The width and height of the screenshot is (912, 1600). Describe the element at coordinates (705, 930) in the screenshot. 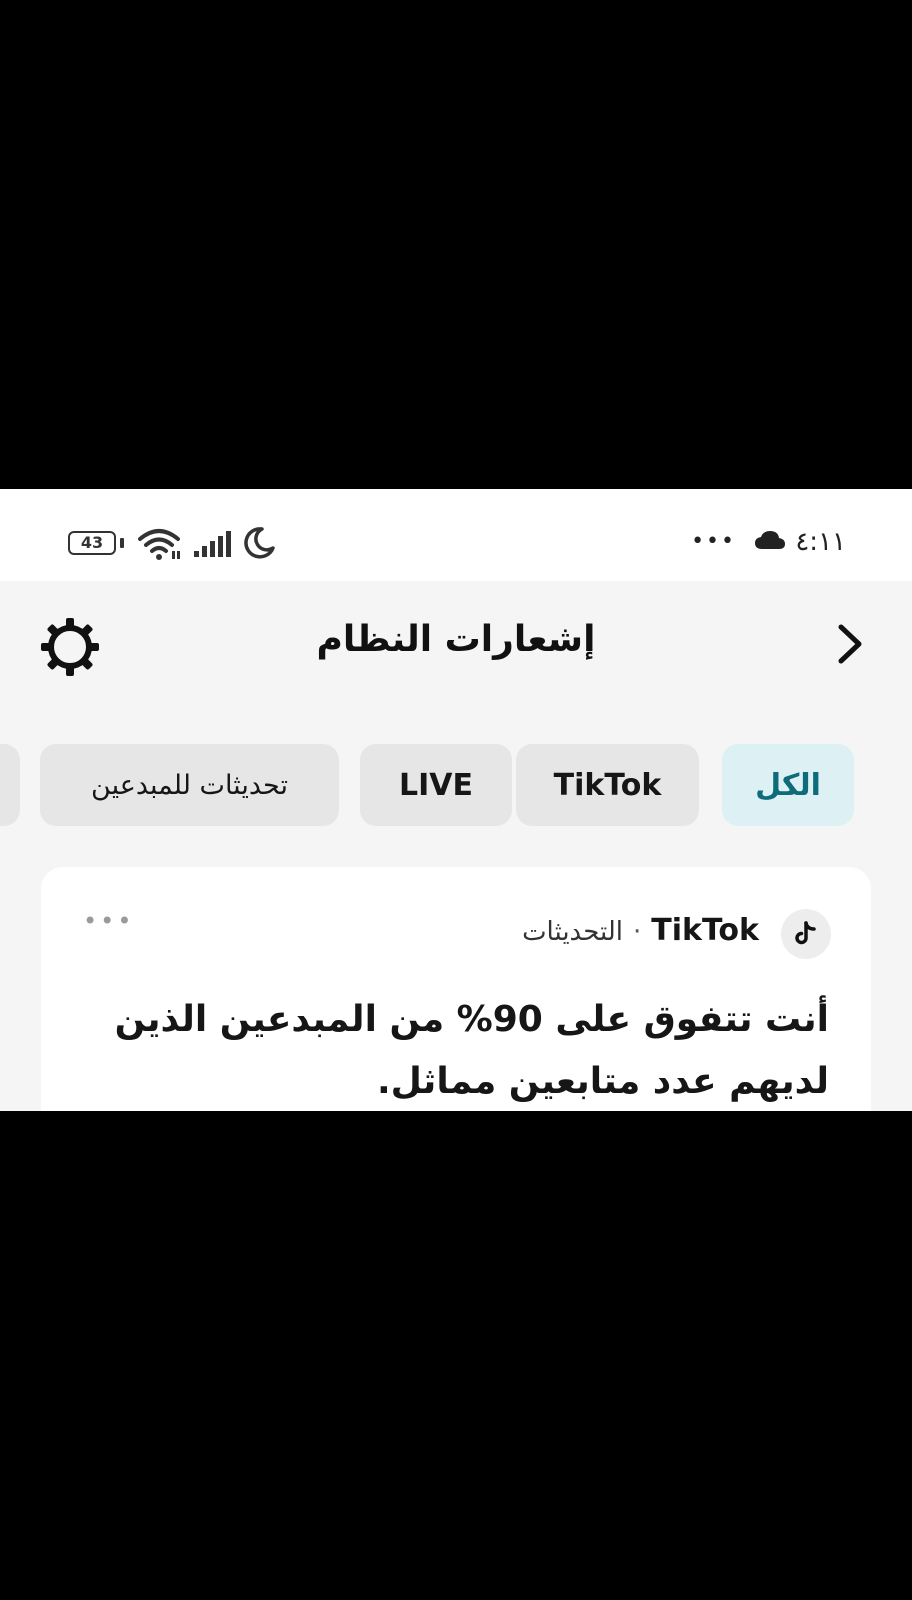

I see `source-name: TikTok` at that location.